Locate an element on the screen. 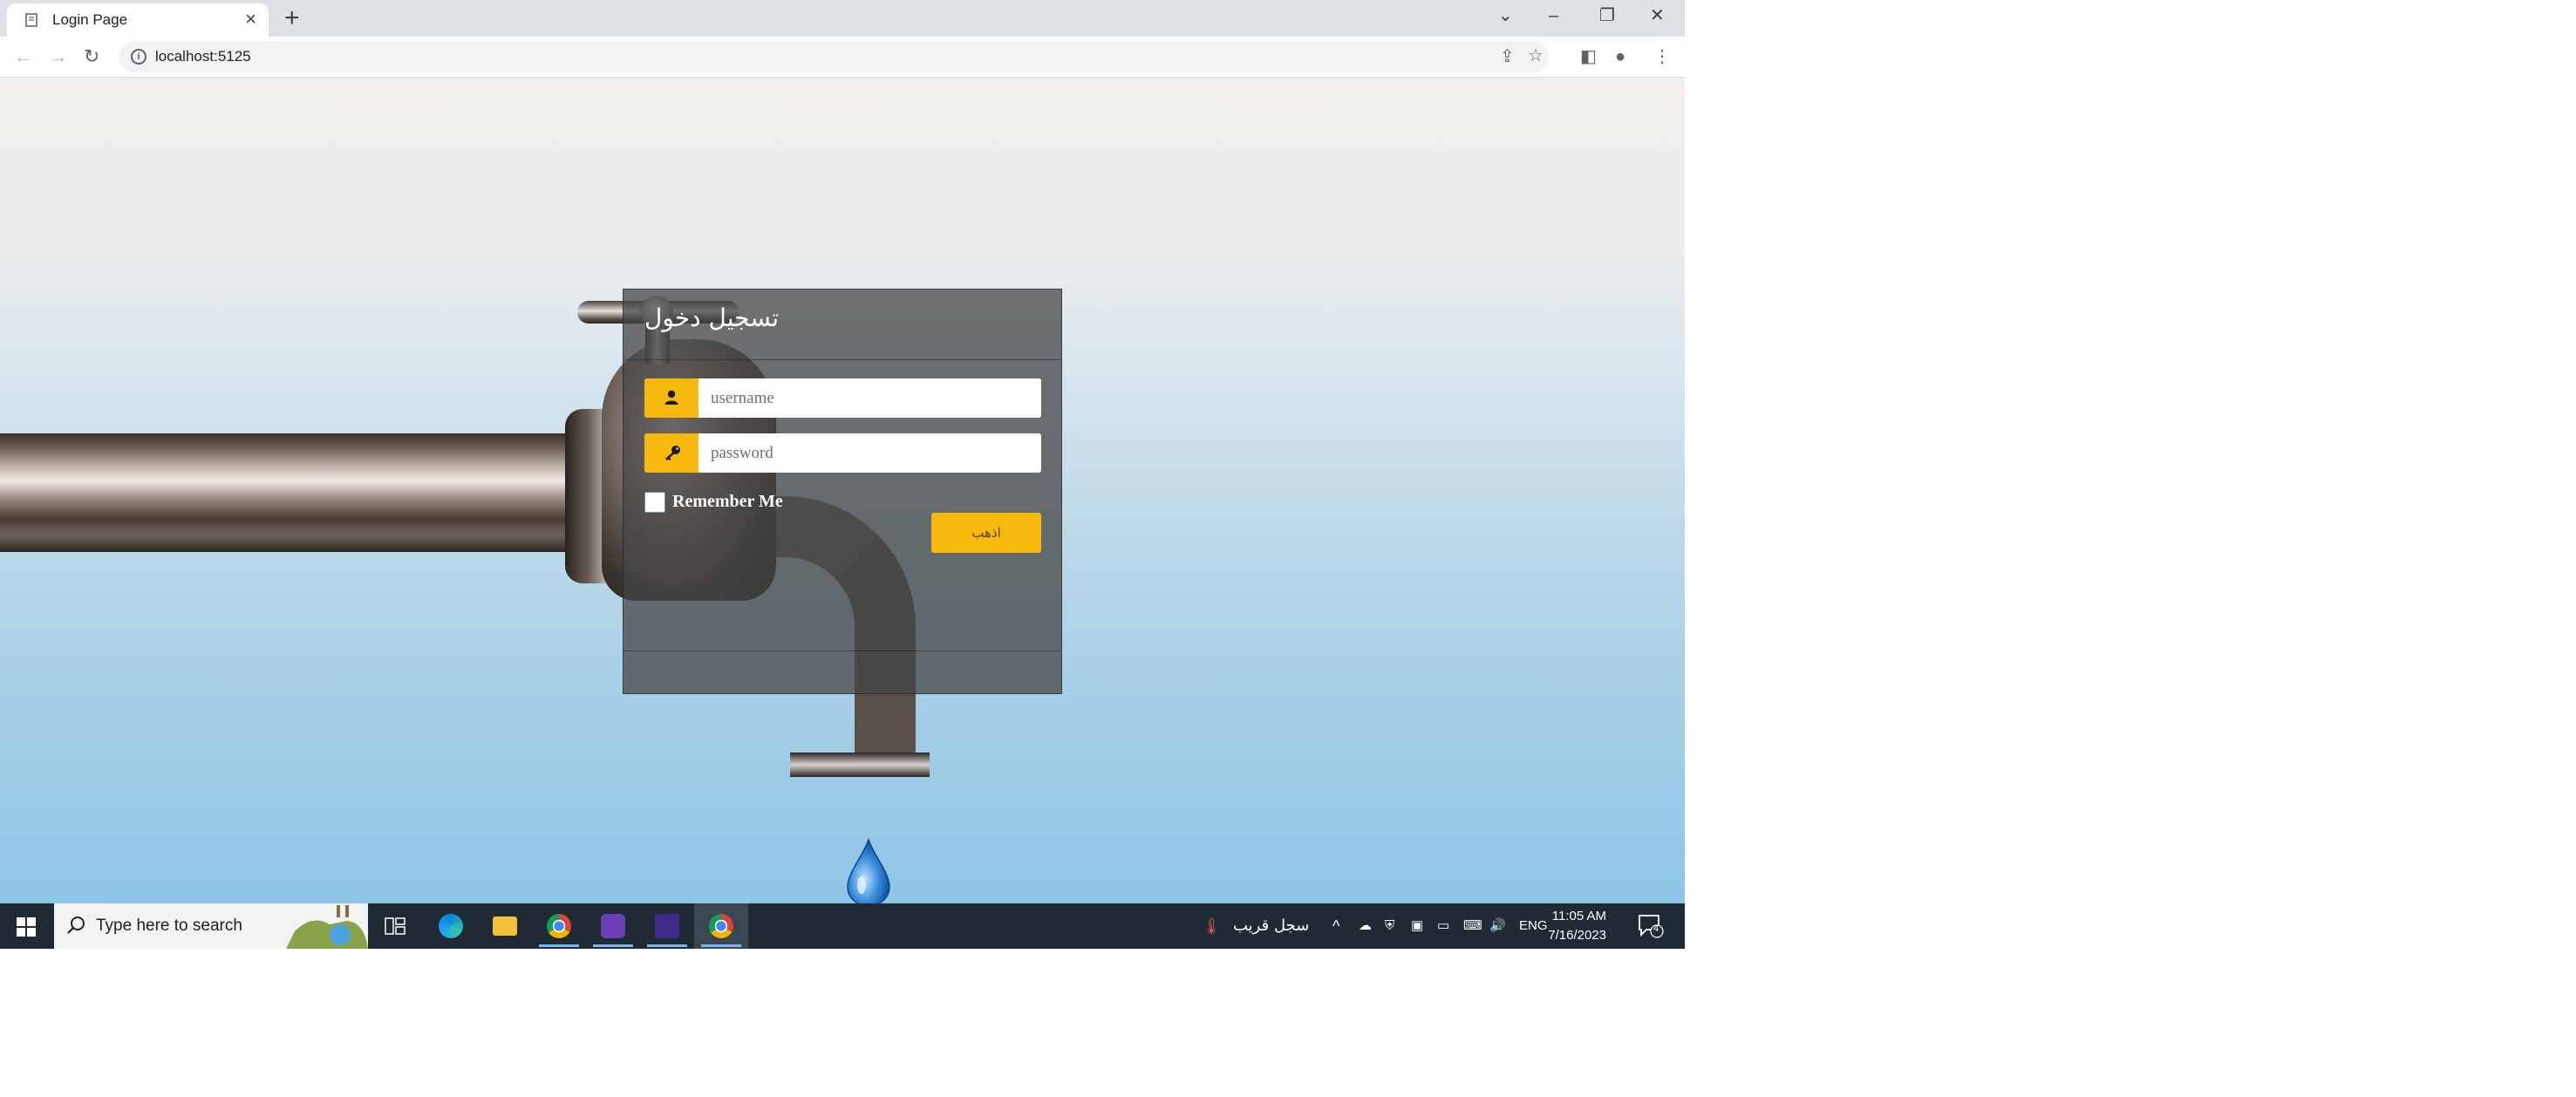 The width and height of the screenshot is (2576, 1097). water-drop-icon is located at coordinates (868, 870).